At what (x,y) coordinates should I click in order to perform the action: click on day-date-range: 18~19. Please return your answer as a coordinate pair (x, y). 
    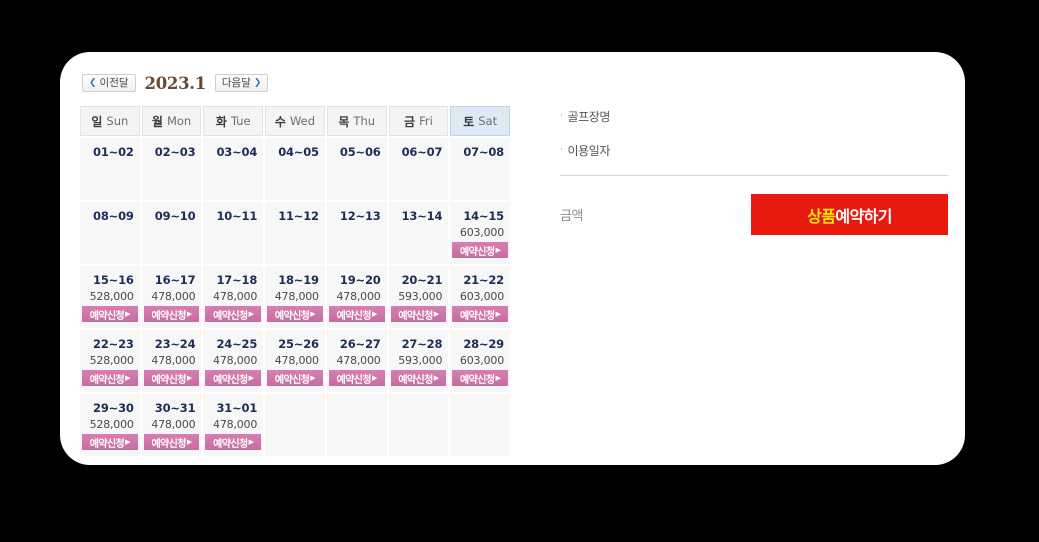
    Looking at the image, I should click on (298, 280).